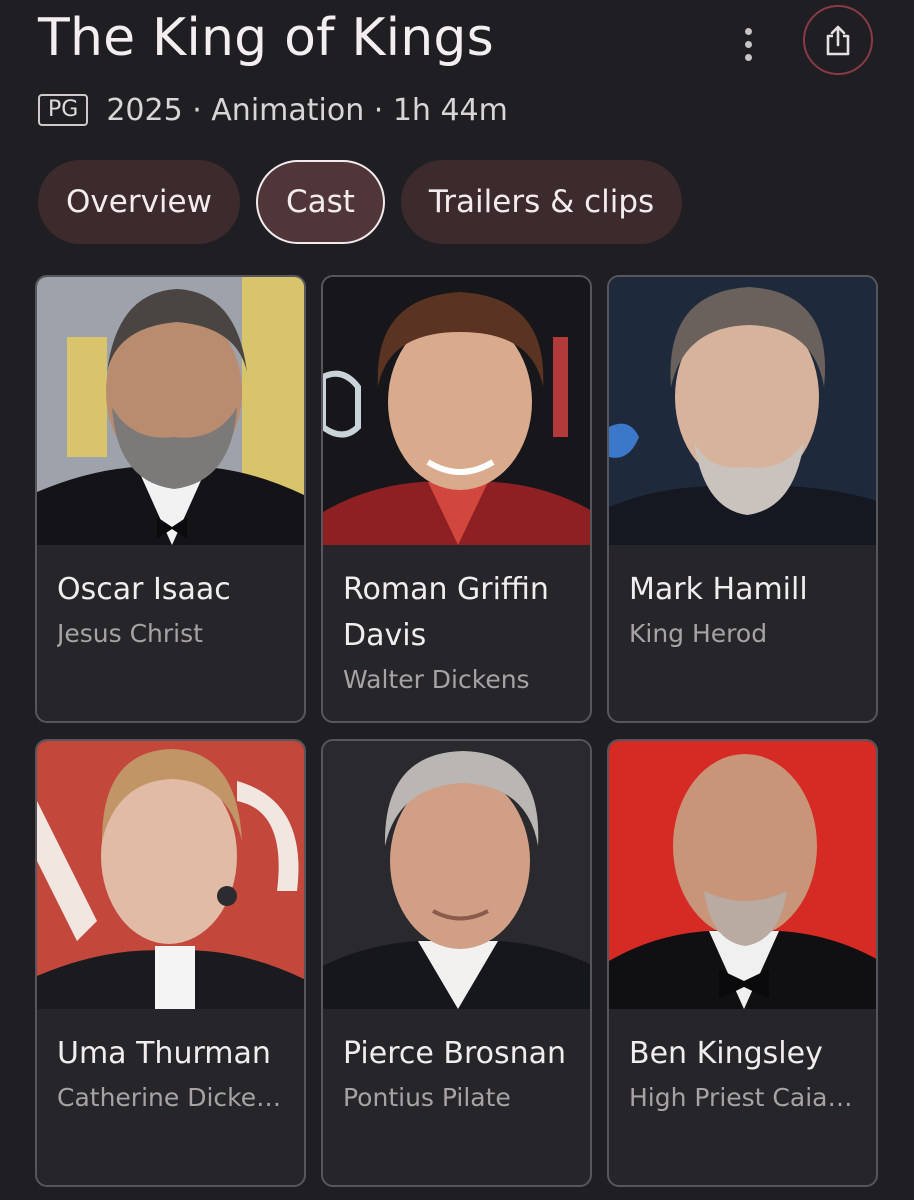 Image resolution: width=914 pixels, height=1200 pixels. I want to click on cast-name: Uma Thurman, so click(164, 1053).